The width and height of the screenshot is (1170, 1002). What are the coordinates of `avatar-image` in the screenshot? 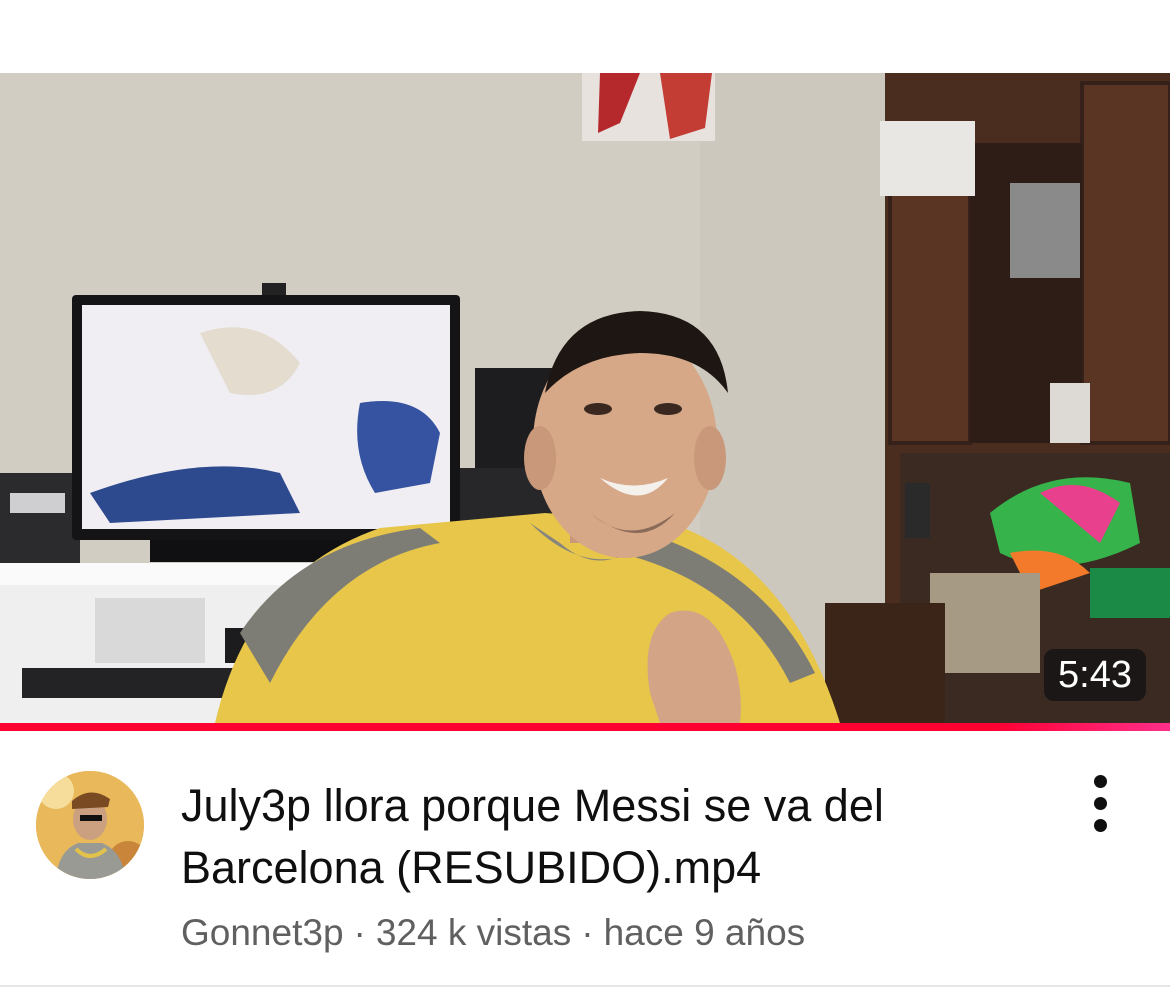 It's located at (90, 825).